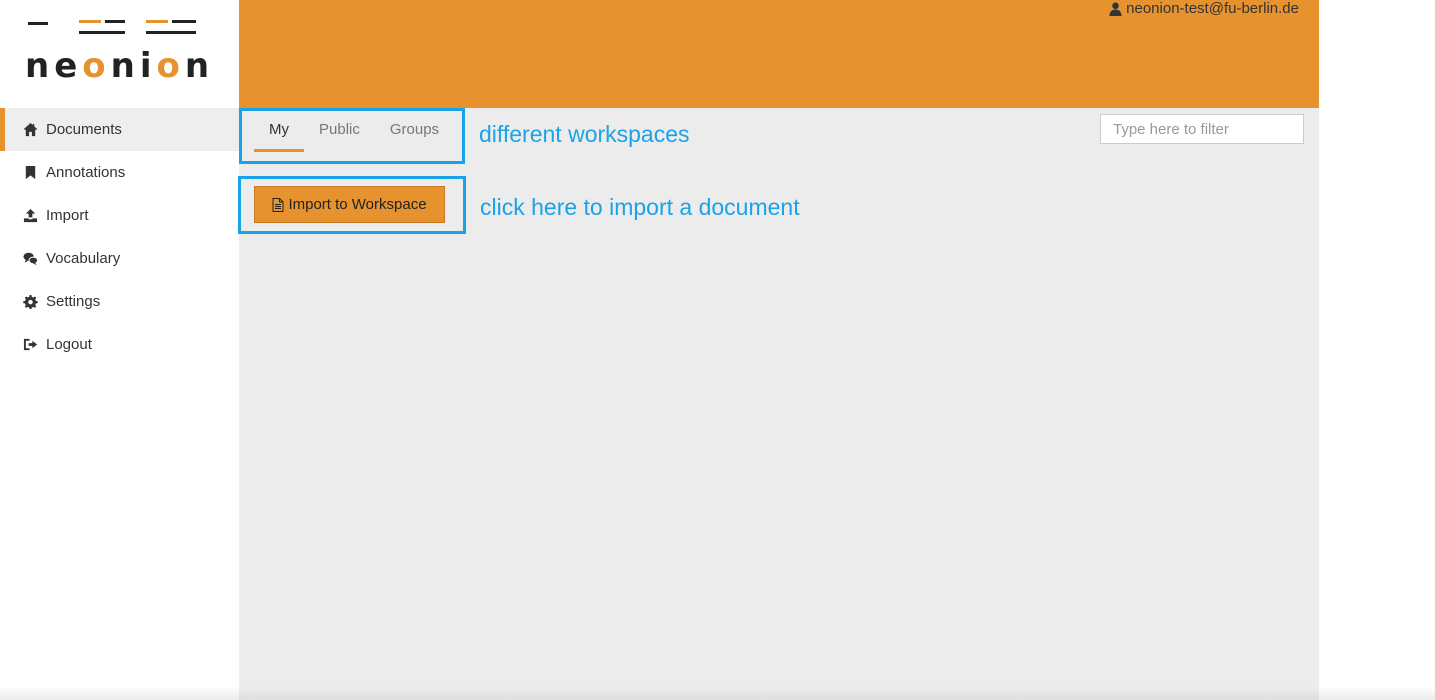 The image size is (1435, 700). I want to click on home-icon, so click(30, 130).